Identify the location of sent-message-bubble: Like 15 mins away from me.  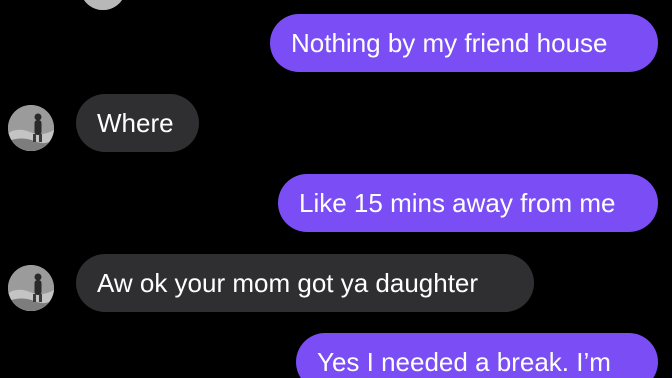
(468, 203).